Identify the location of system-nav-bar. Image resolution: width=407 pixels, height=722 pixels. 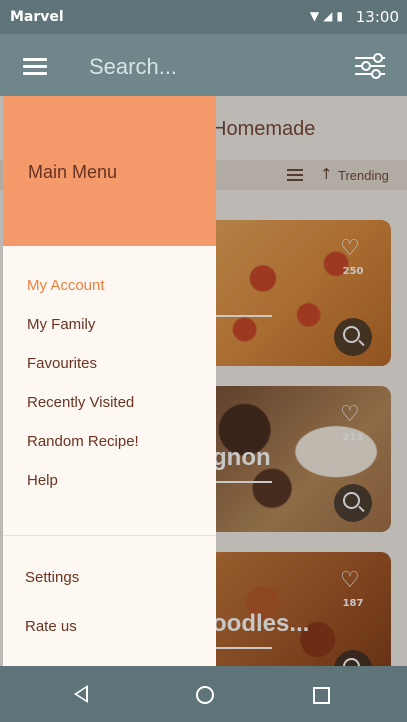
(203, 694).